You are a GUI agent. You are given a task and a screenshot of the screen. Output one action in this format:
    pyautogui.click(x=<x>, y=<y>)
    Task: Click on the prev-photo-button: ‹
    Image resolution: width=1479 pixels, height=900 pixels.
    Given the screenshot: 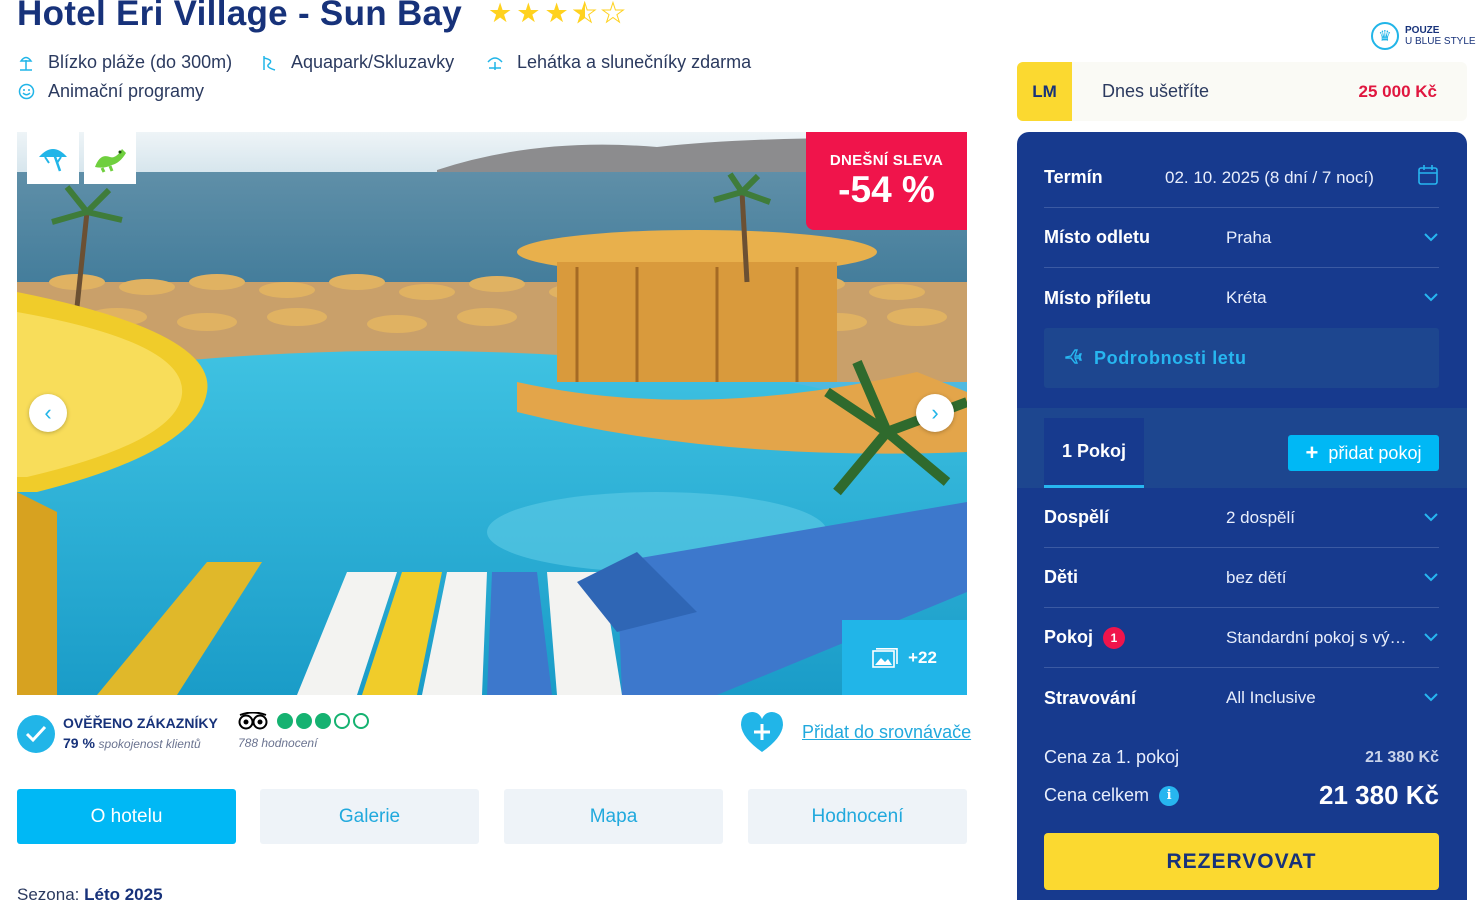 What is the action you would take?
    pyautogui.click(x=48, y=413)
    